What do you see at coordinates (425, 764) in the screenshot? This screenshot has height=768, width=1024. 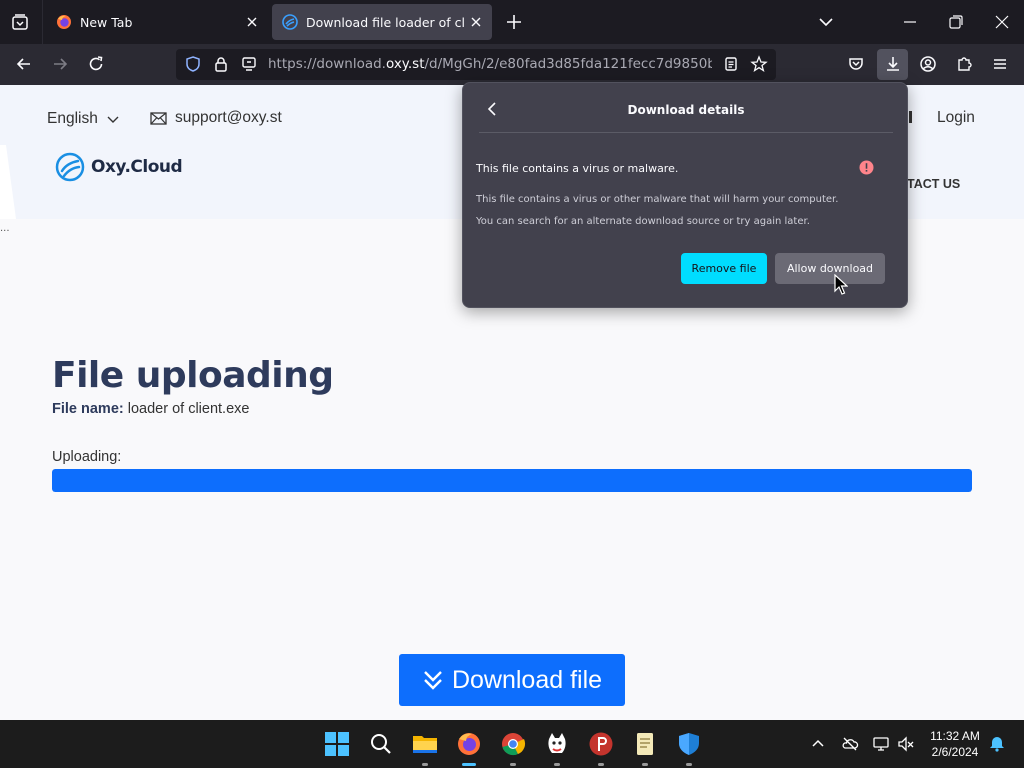 I see `explorer-running-indicator` at bounding box center [425, 764].